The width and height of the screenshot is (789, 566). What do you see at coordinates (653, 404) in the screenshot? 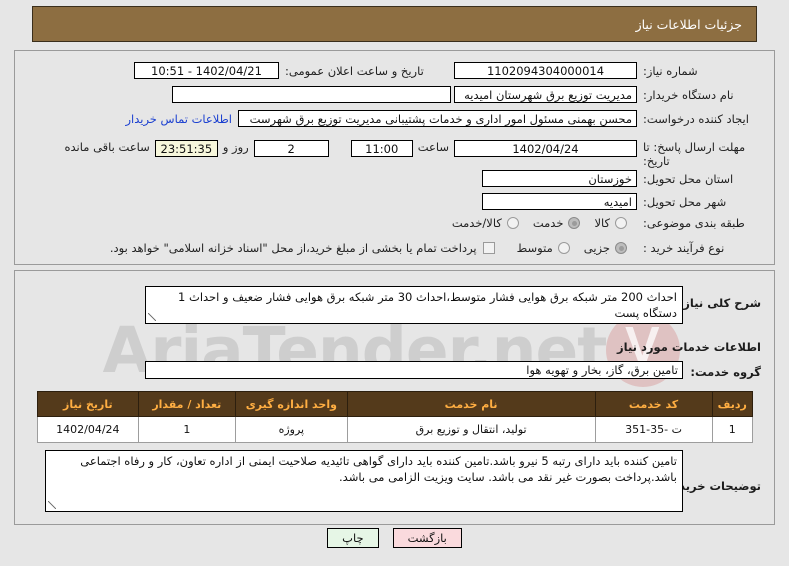
I see `th-service-code: کد خدمت` at bounding box center [653, 404].